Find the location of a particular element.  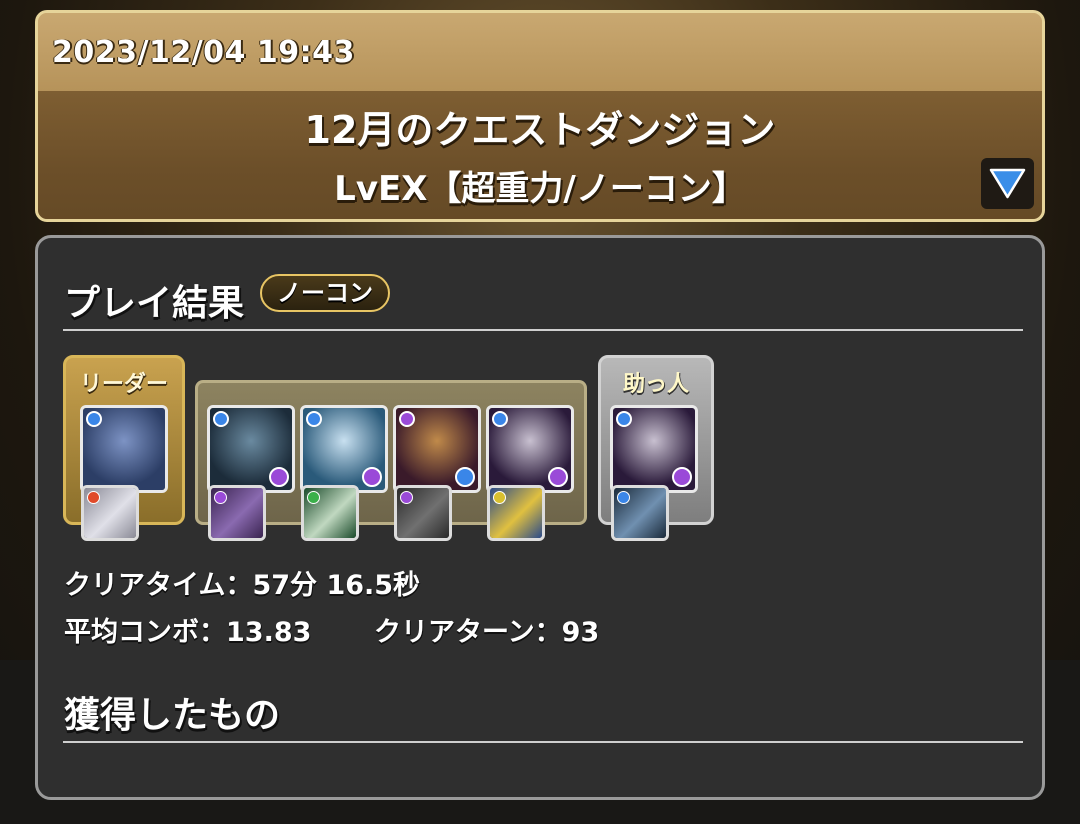

dungeon-name: 12月のクエストダンジョン is located at coordinates (540, 130).